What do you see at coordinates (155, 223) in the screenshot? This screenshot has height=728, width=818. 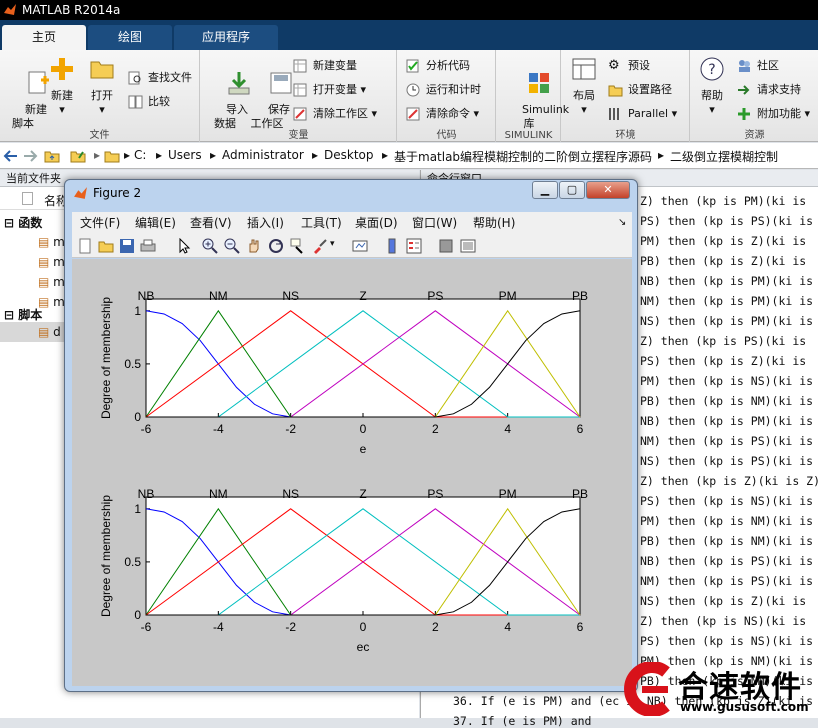 I see `menu-edit: 编辑(E)` at bounding box center [155, 223].